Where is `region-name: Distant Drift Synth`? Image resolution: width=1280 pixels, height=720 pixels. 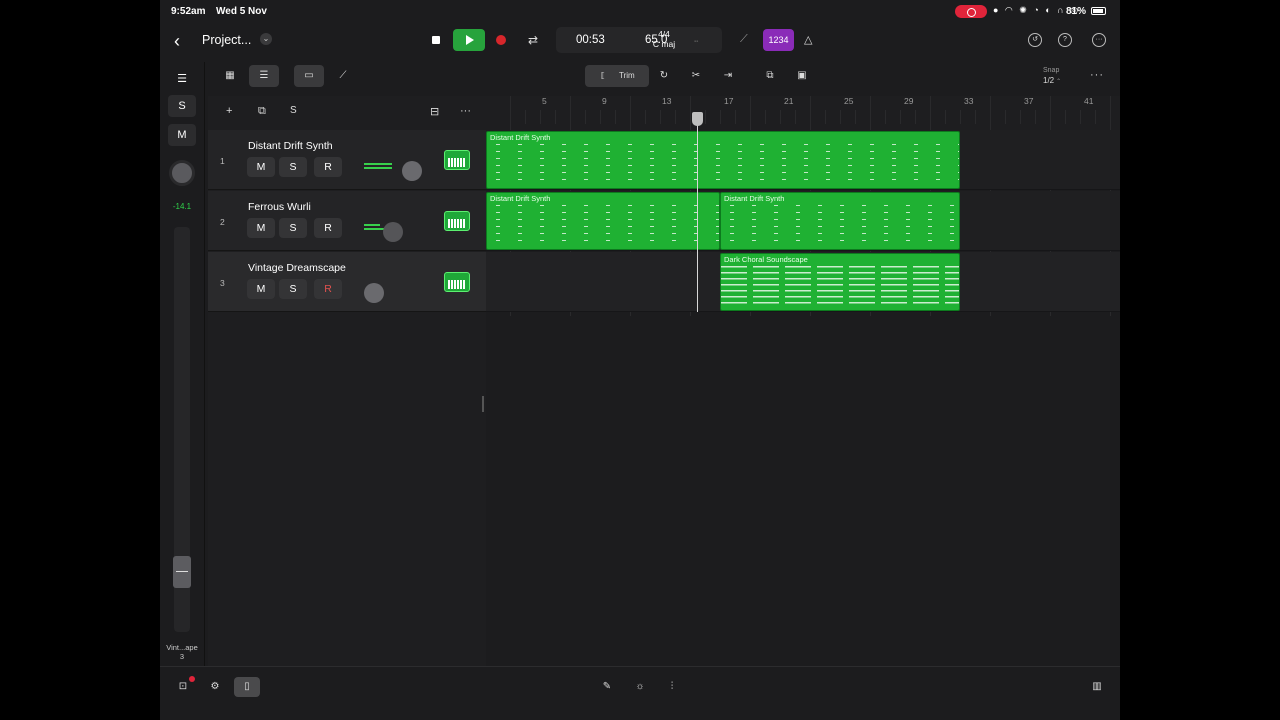
region-name: Distant Drift Synth is located at coordinates (754, 198).